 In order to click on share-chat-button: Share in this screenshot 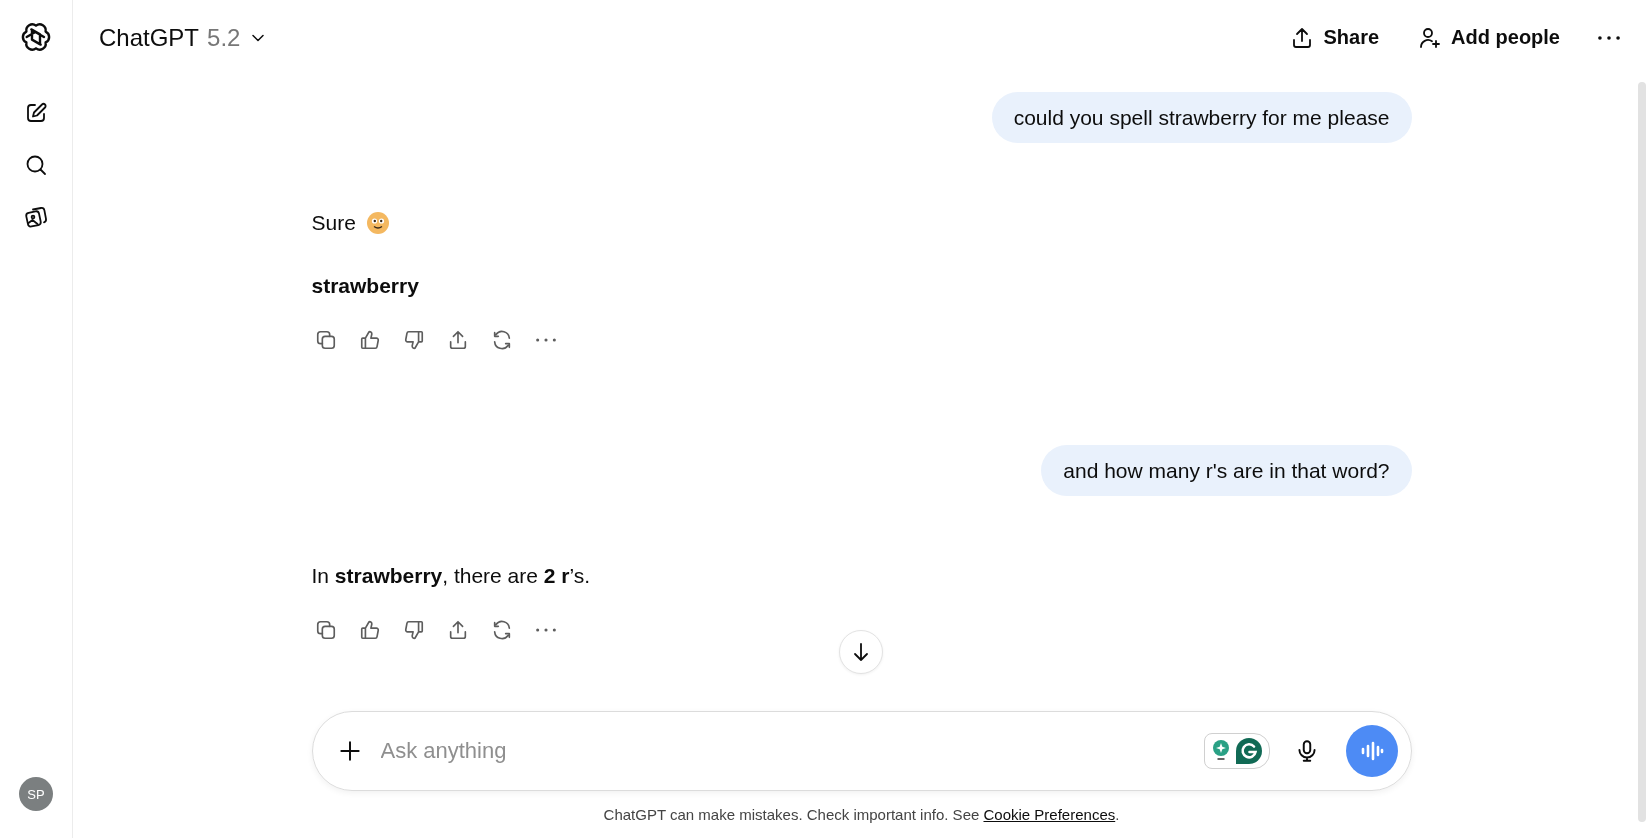, I will do `click(1334, 37)`.